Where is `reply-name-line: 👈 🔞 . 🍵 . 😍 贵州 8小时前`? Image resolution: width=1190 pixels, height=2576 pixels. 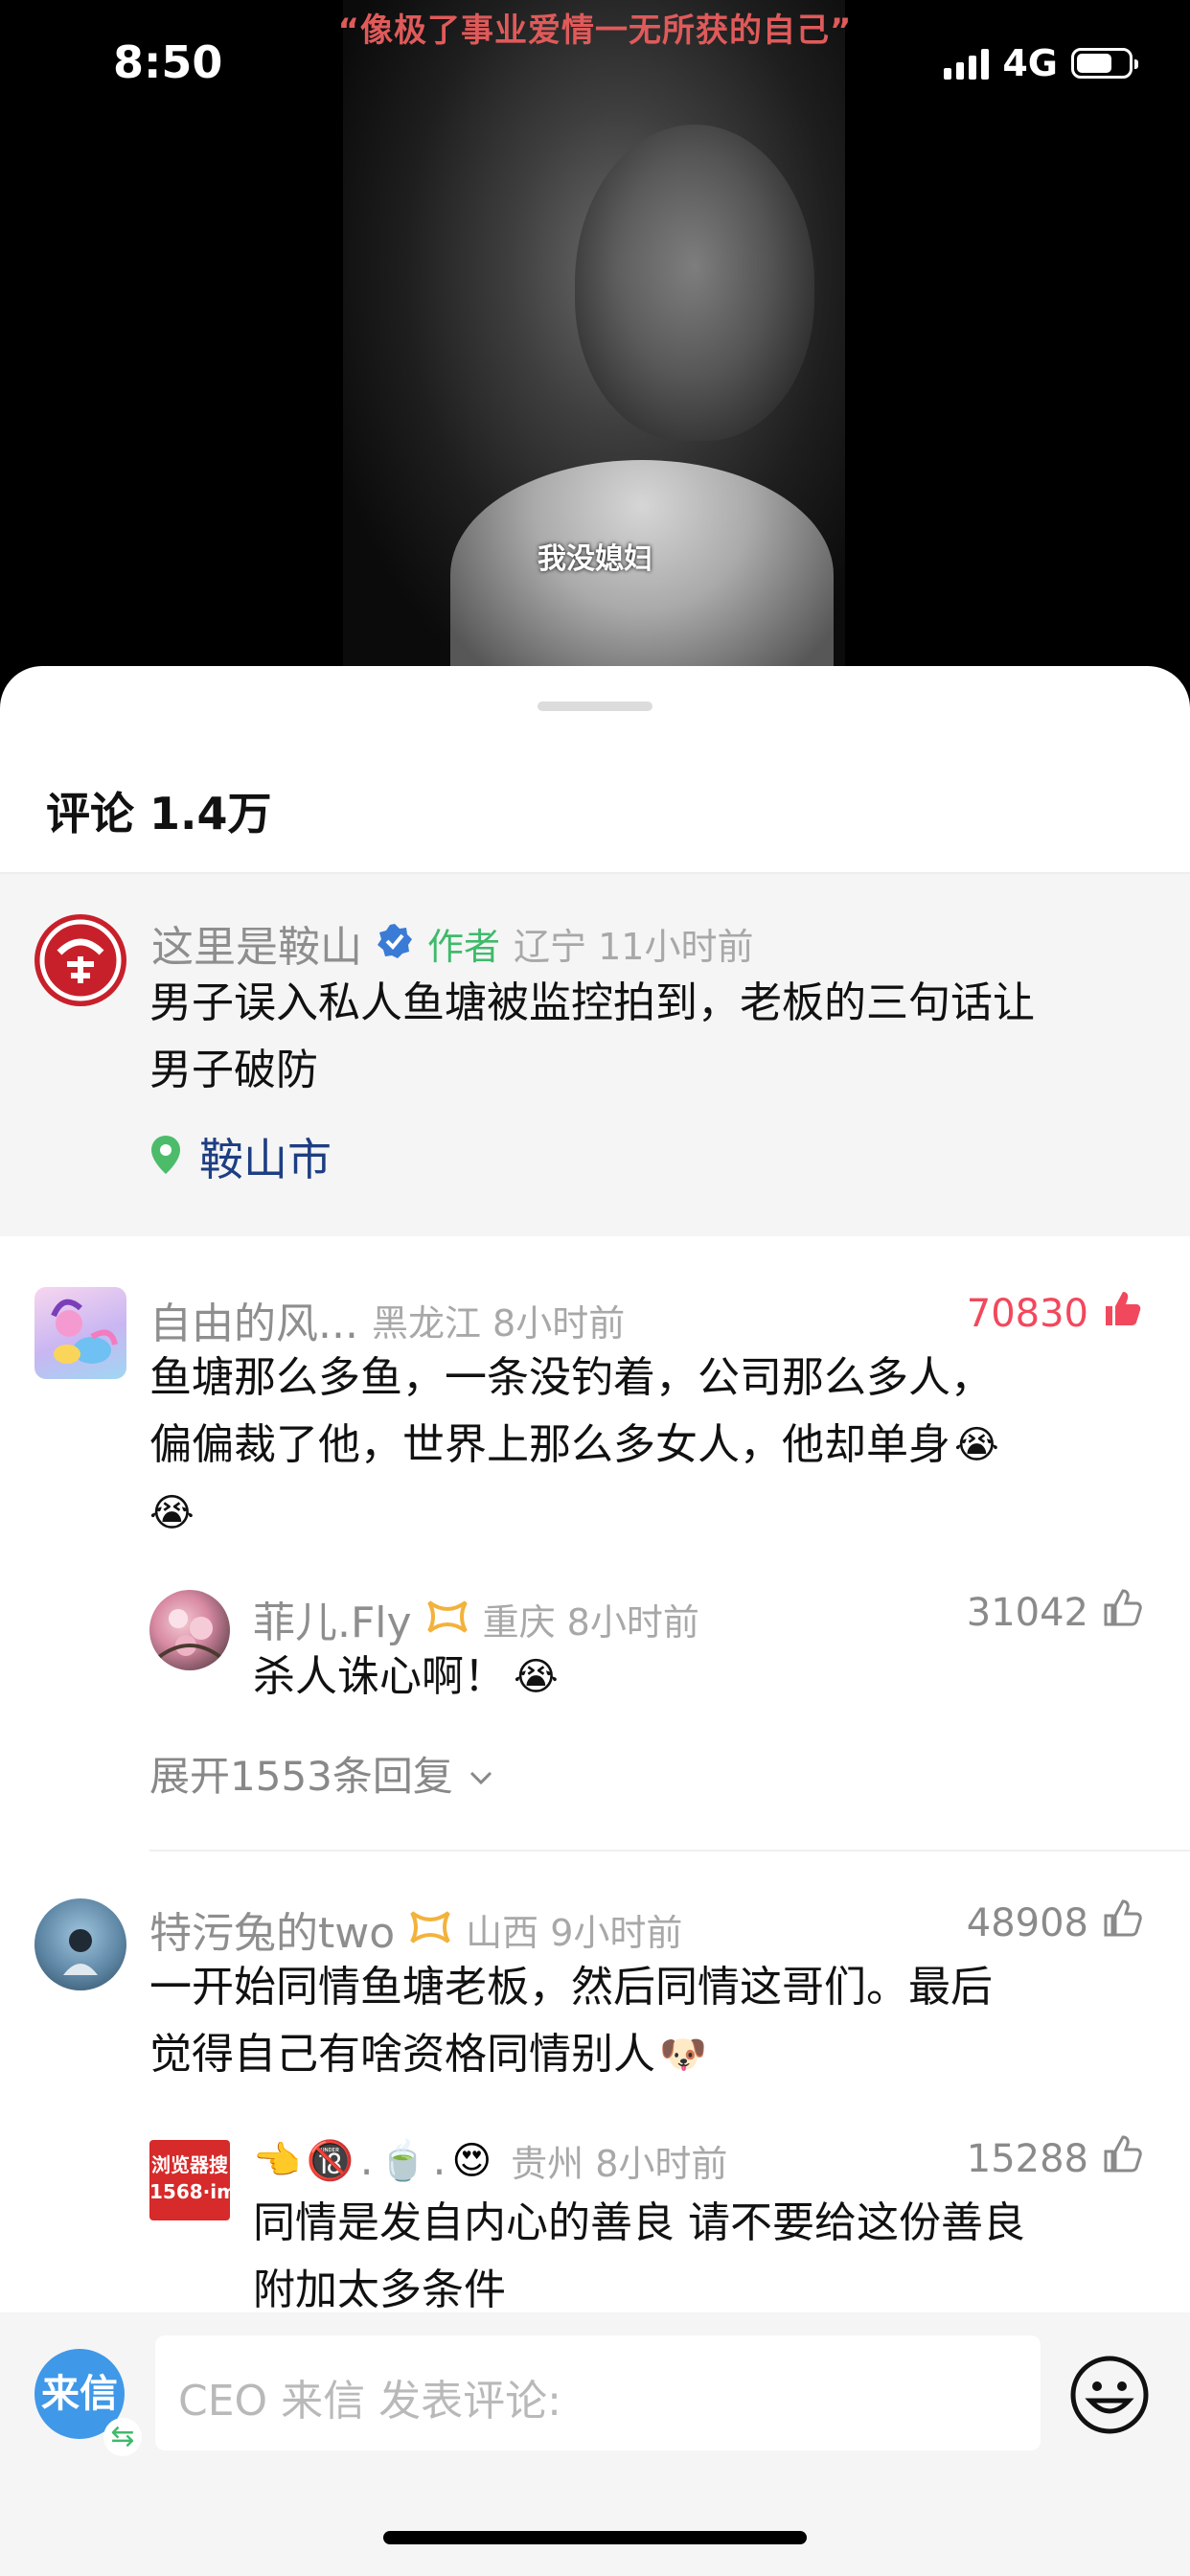
reply-name-line: 👈 🔞 . 🍵 . 😍 贵州 8小时前 is located at coordinates (490, 2160).